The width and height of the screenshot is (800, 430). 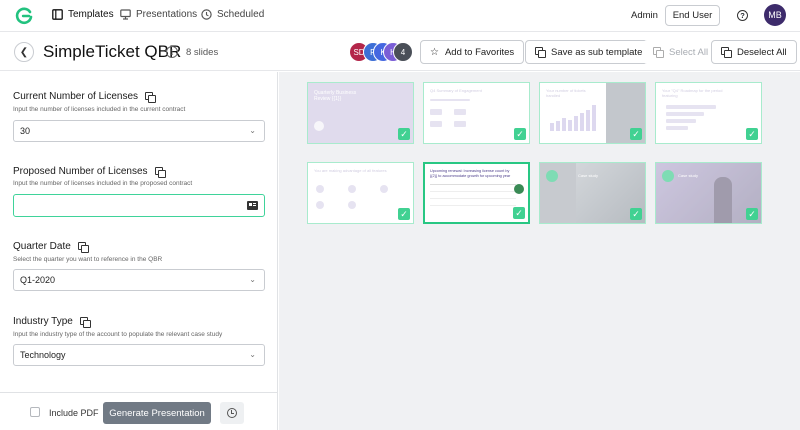 What do you see at coordinates (172, 52) in the screenshot?
I see `info-icon: i` at bounding box center [172, 52].